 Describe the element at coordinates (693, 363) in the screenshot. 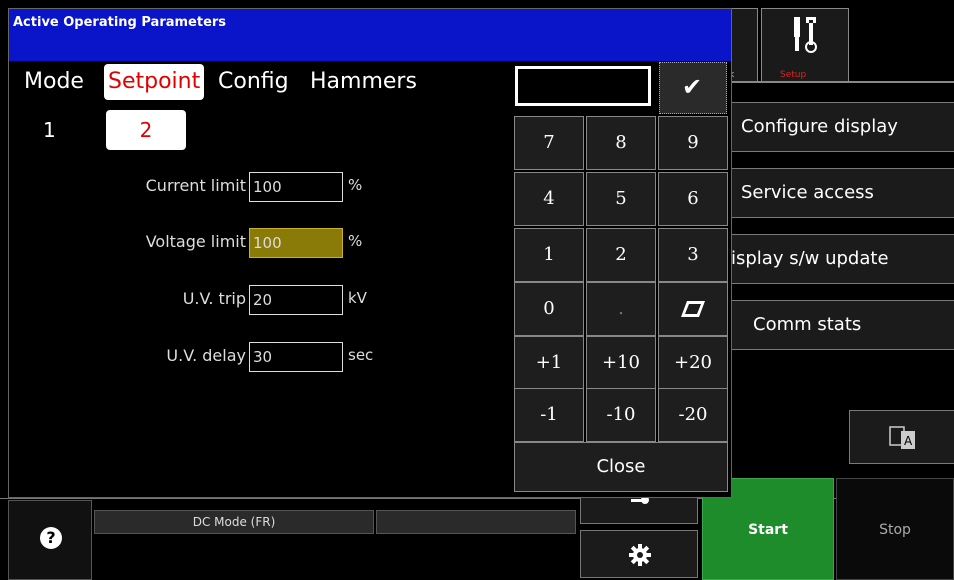

I see `key-plus-20: +20` at that location.